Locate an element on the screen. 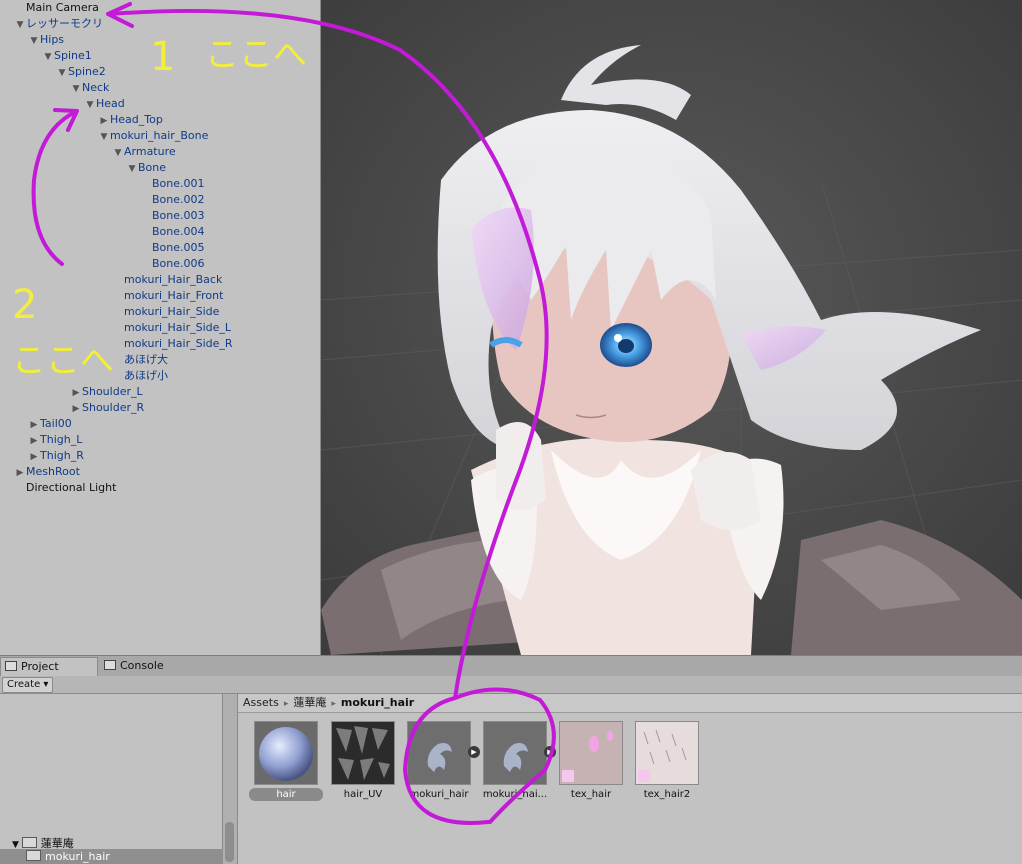  create-button: Create ▾ is located at coordinates (28, 685).